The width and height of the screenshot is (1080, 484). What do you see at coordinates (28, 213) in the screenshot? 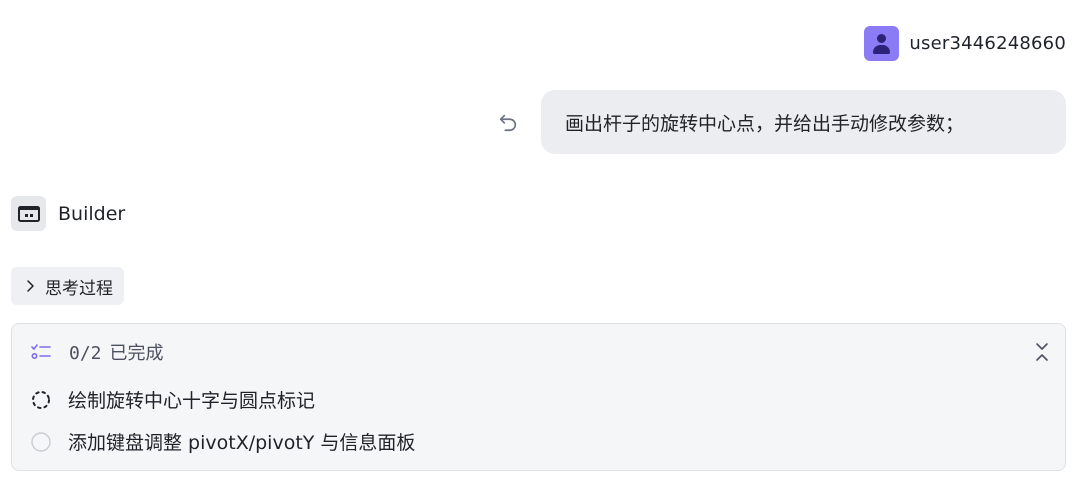
I see `builder-icon` at bounding box center [28, 213].